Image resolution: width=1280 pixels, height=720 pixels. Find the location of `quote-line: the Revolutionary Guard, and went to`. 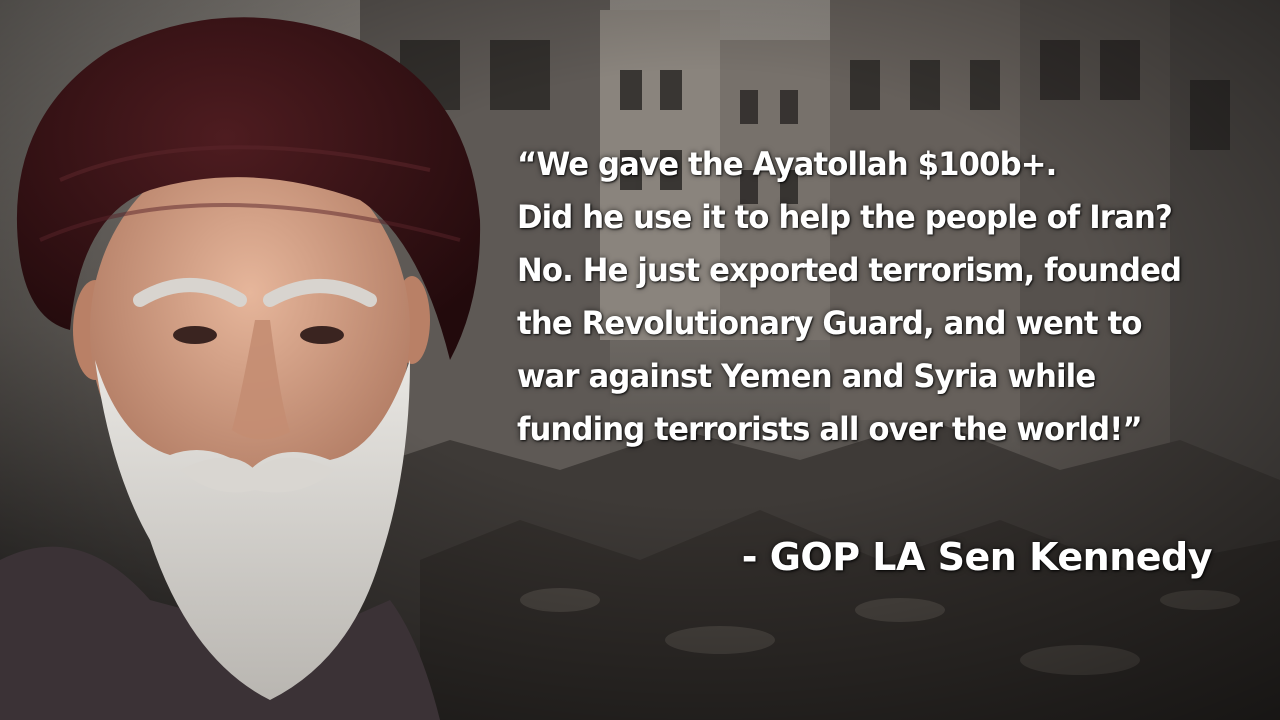

quote-line: the Revolutionary Guard, and went to is located at coordinates (830, 323).